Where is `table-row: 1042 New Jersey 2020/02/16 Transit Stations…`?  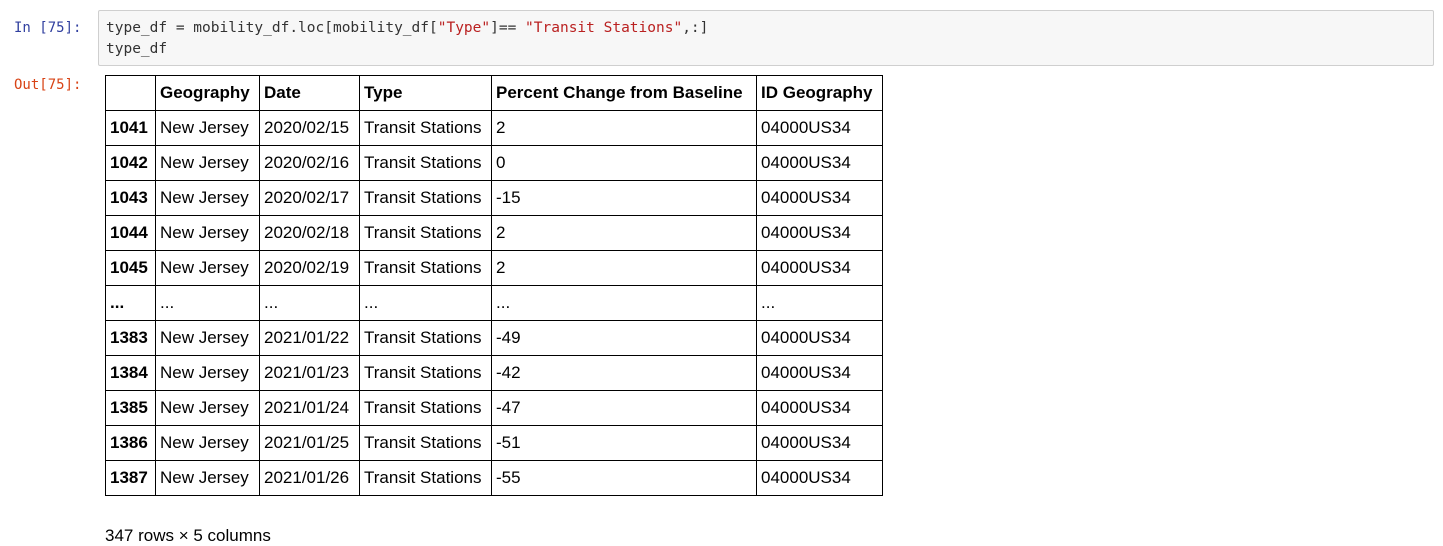 table-row: 1042 New Jersey 2020/02/16 Transit Stations… is located at coordinates (494, 163).